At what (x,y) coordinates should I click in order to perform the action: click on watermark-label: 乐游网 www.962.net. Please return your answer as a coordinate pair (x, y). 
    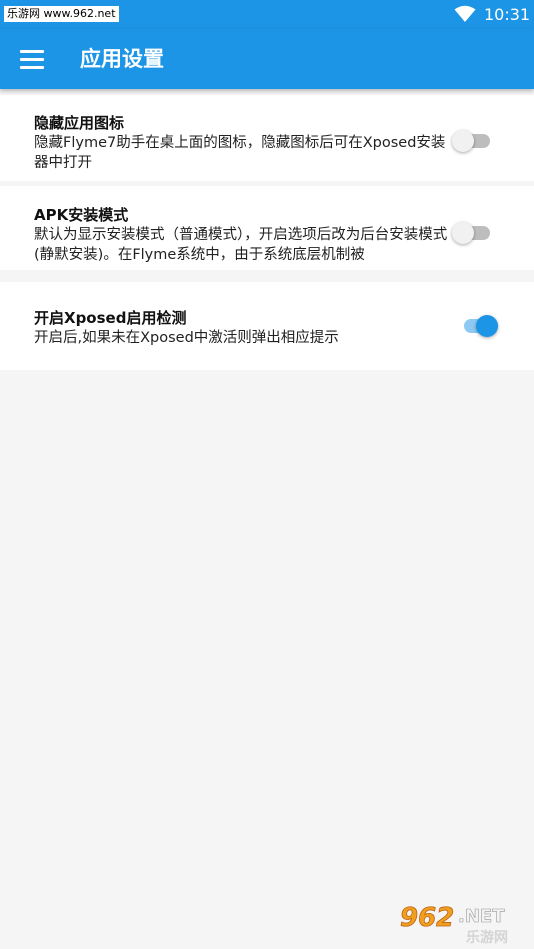
    Looking at the image, I should click on (61, 14).